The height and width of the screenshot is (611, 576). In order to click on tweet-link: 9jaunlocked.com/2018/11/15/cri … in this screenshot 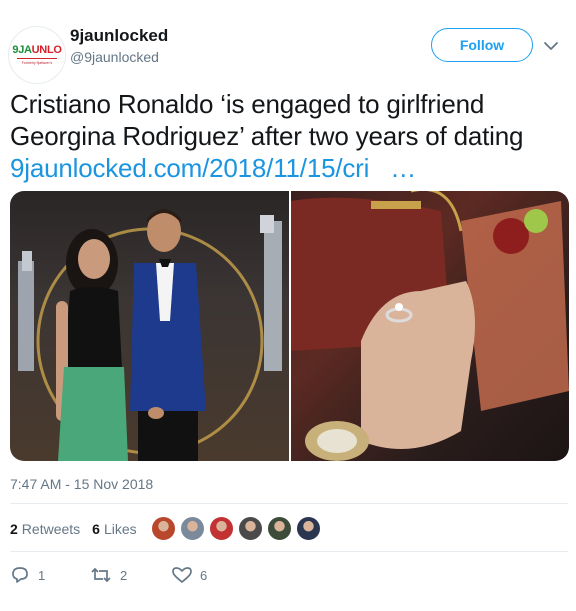, I will do `click(213, 168)`.